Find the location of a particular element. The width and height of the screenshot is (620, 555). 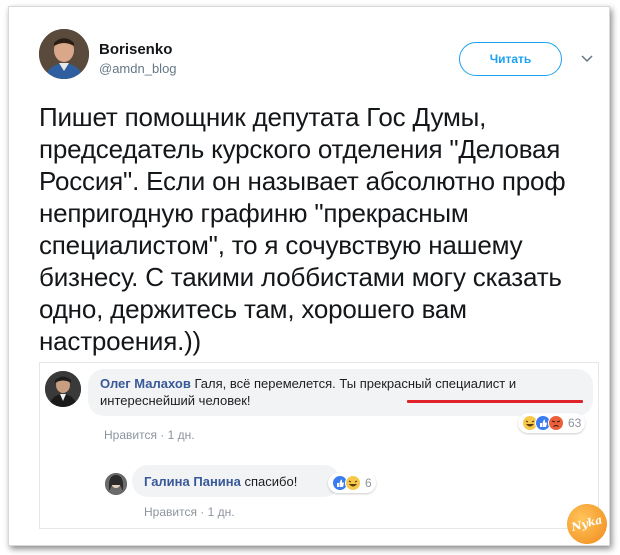

reaction-count: 63 is located at coordinates (575, 423).